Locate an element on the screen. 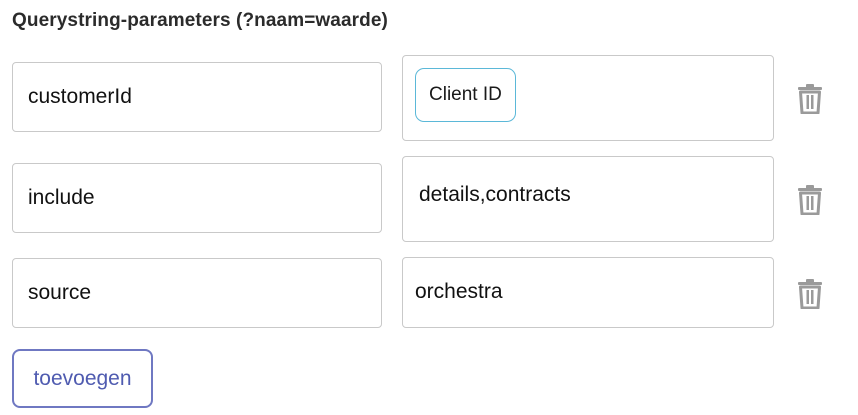 The image size is (858, 415). add-param-button: toevoegen is located at coordinates (82, 378).